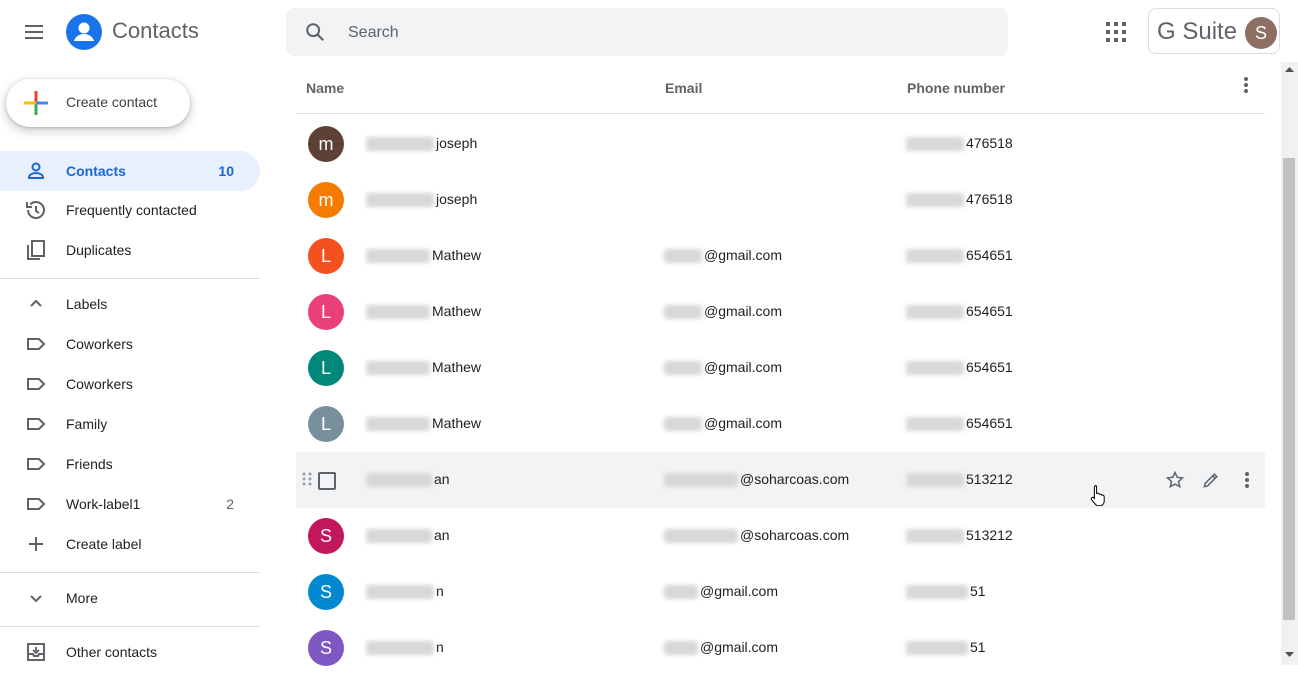  What do you see at coordinates (99, 250) in the screenshot?
I see `sidebar-item-label: Duplicates` at bounding box center [99, 250].